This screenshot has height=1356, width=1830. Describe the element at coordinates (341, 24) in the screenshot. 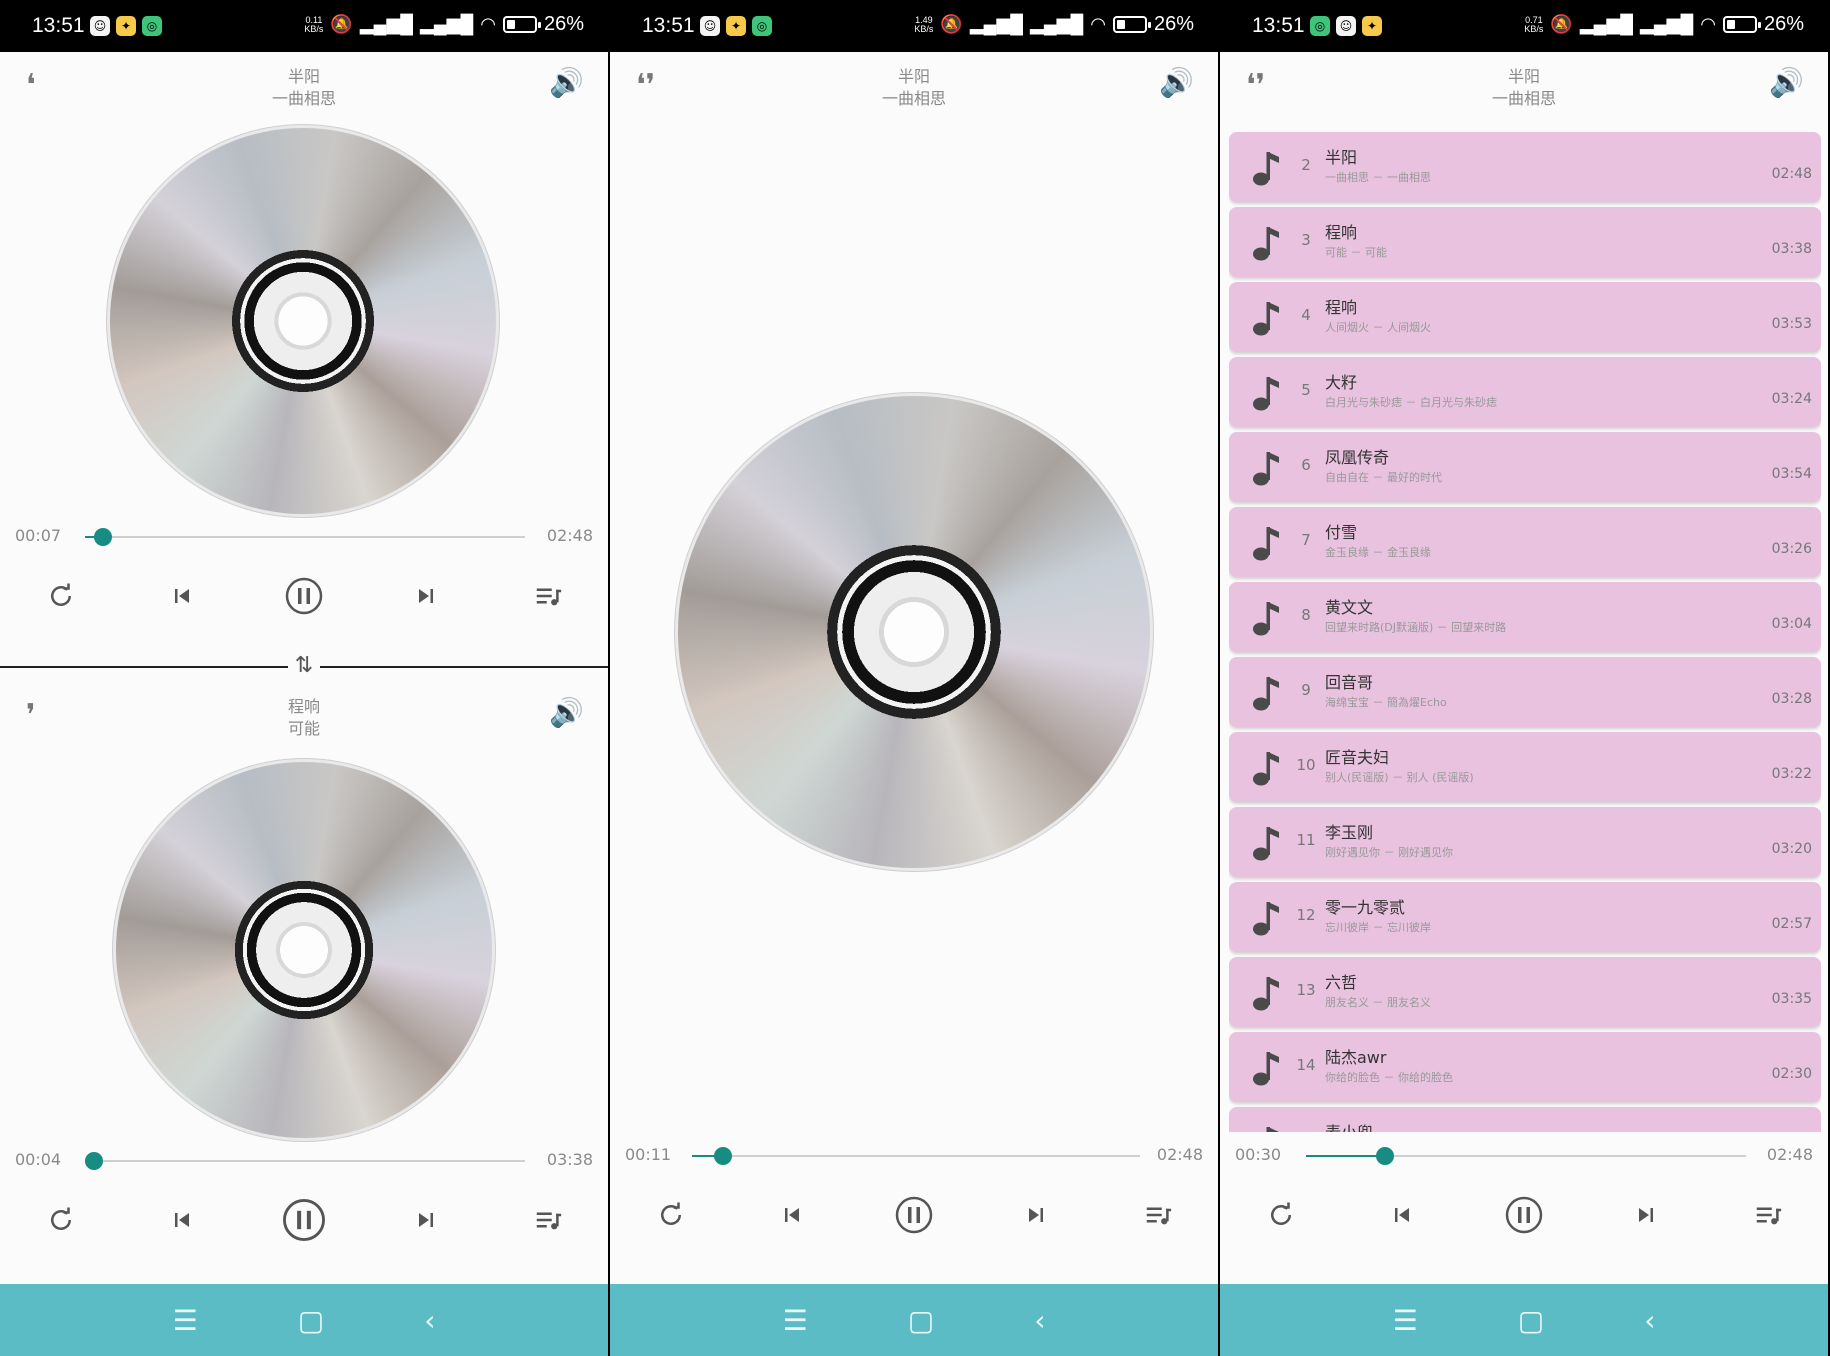

I see `mute-icon: 🔕` at that location.